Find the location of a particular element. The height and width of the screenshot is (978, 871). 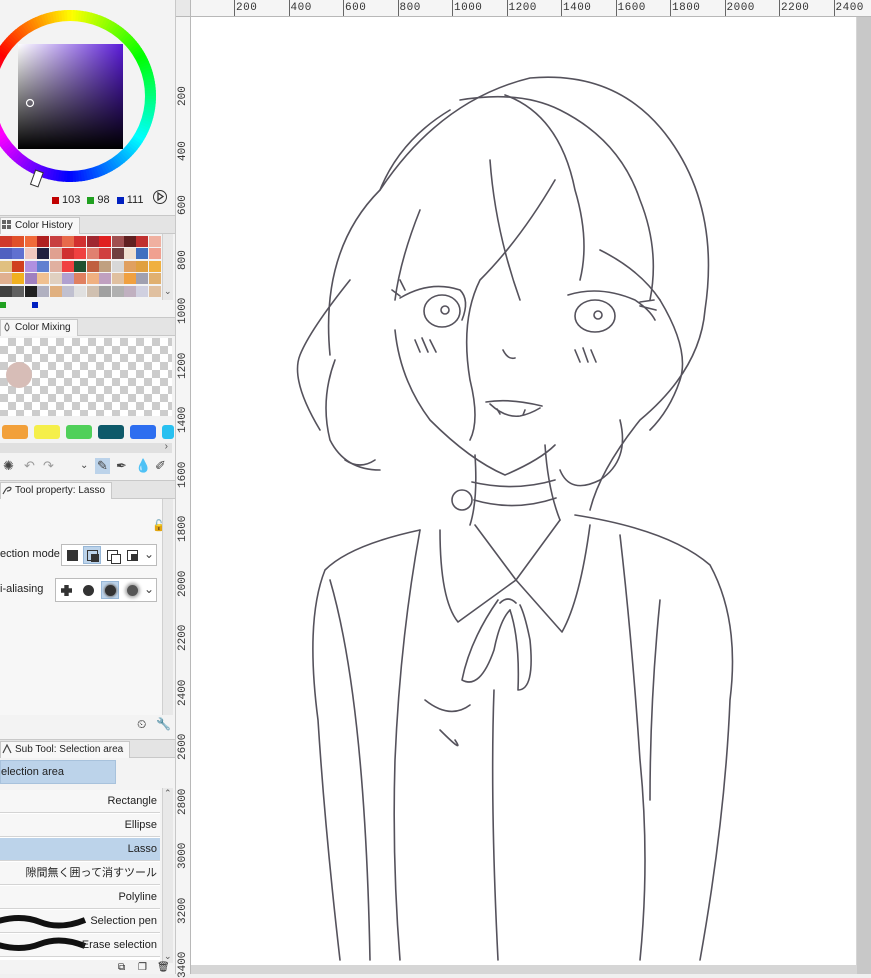

brush-tool-icon: ✎ is located at coordinates (102, 466).